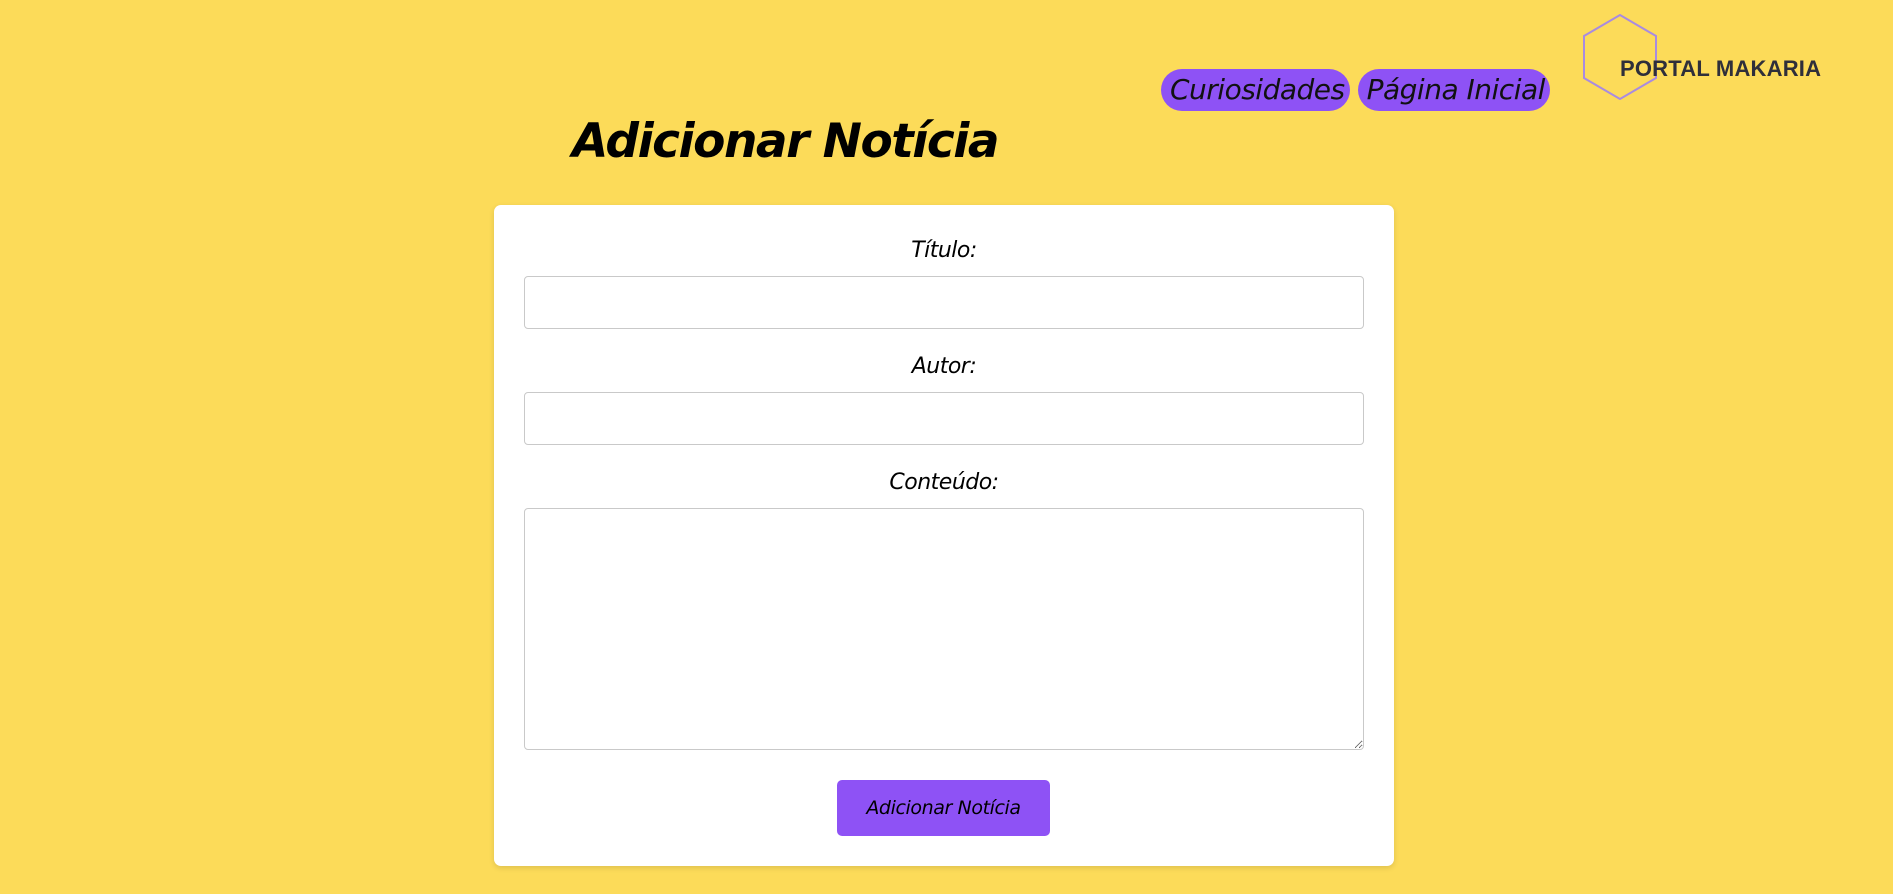 Image resolution: width=1893 pixels, height=894 pixels. What do you see at coordinates (1355, 90) in the screenshot?
I see `top-nav: Curiosidades Página Inicial` at bounding box center [1355, 90].